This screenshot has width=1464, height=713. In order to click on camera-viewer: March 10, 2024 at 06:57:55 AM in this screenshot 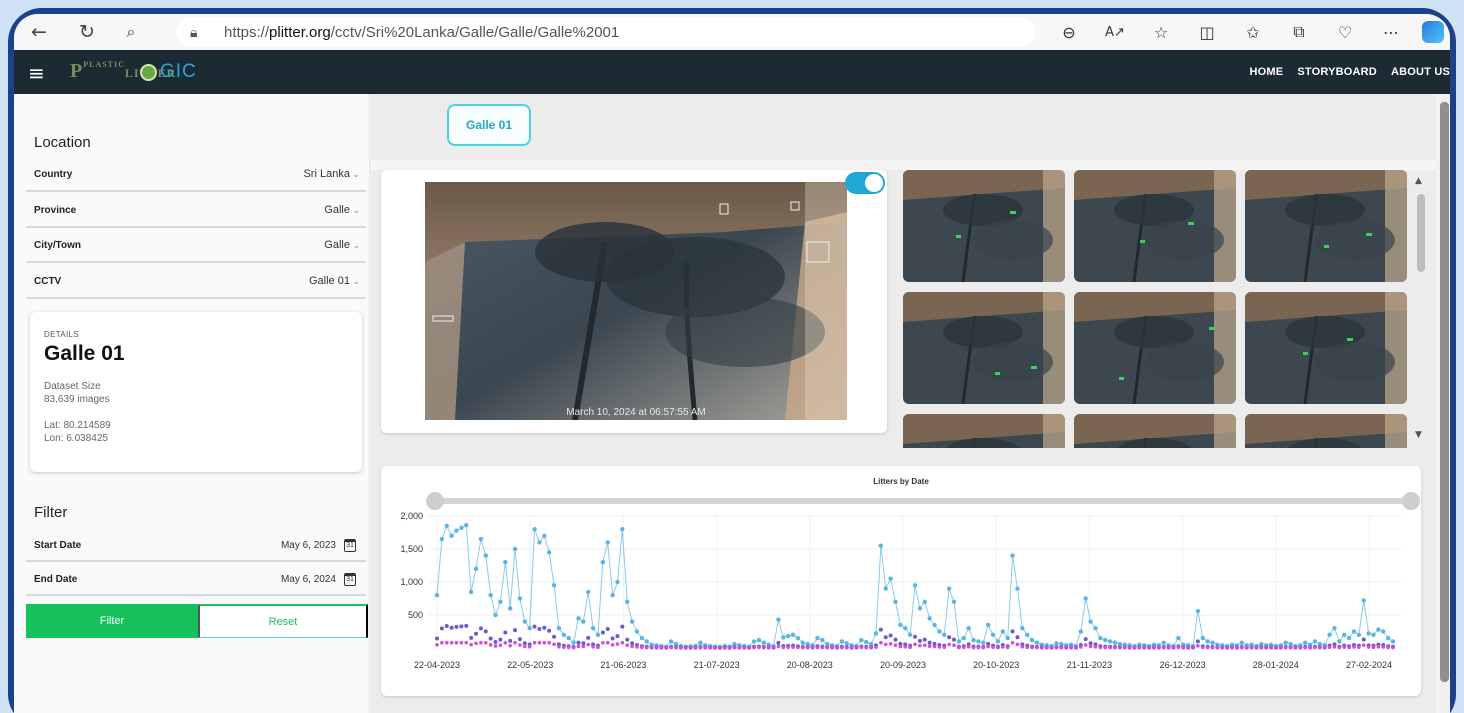, I will do `click(634, 301)`.